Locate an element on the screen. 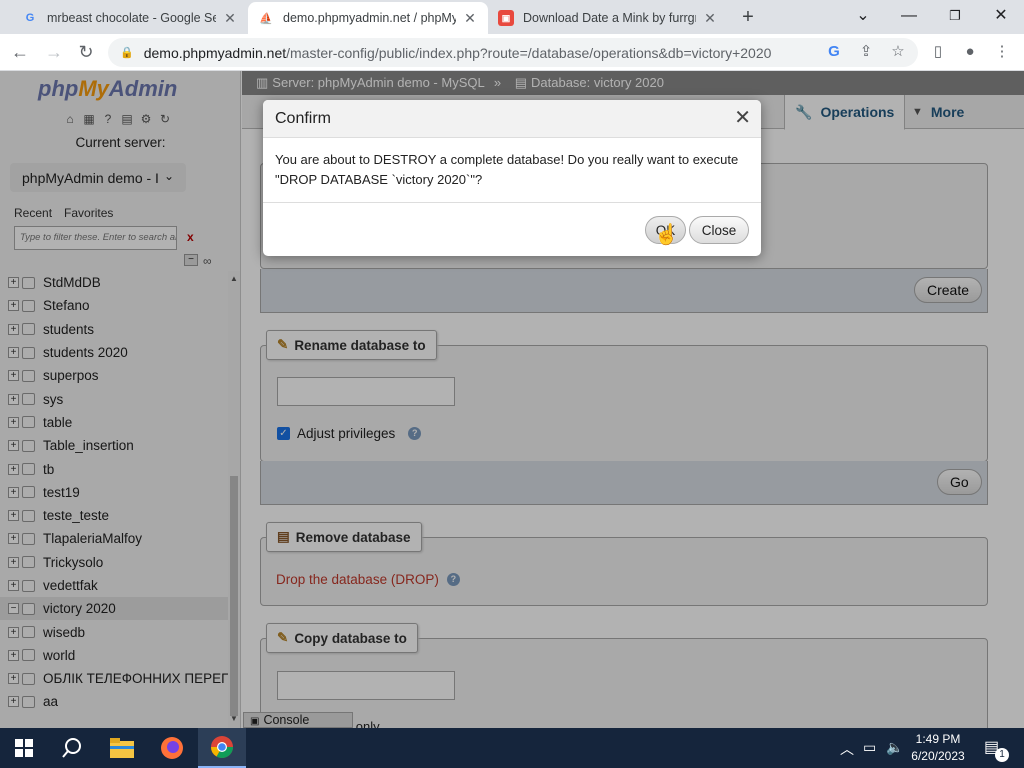  url-host: demo.phpmyadmin.net is located at coordinates (215, 52).